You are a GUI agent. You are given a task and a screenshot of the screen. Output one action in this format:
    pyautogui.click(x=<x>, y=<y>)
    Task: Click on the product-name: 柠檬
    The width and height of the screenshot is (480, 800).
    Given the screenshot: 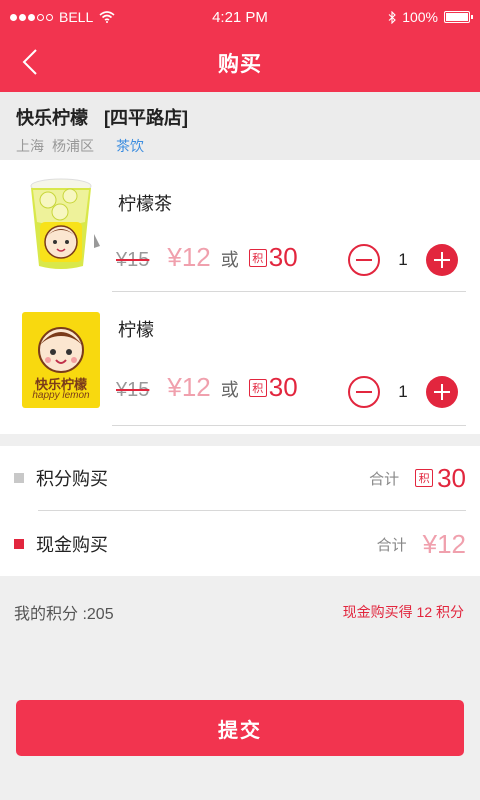 What is the action you would take?
    pyautogui.click(x=136, y=330)
    